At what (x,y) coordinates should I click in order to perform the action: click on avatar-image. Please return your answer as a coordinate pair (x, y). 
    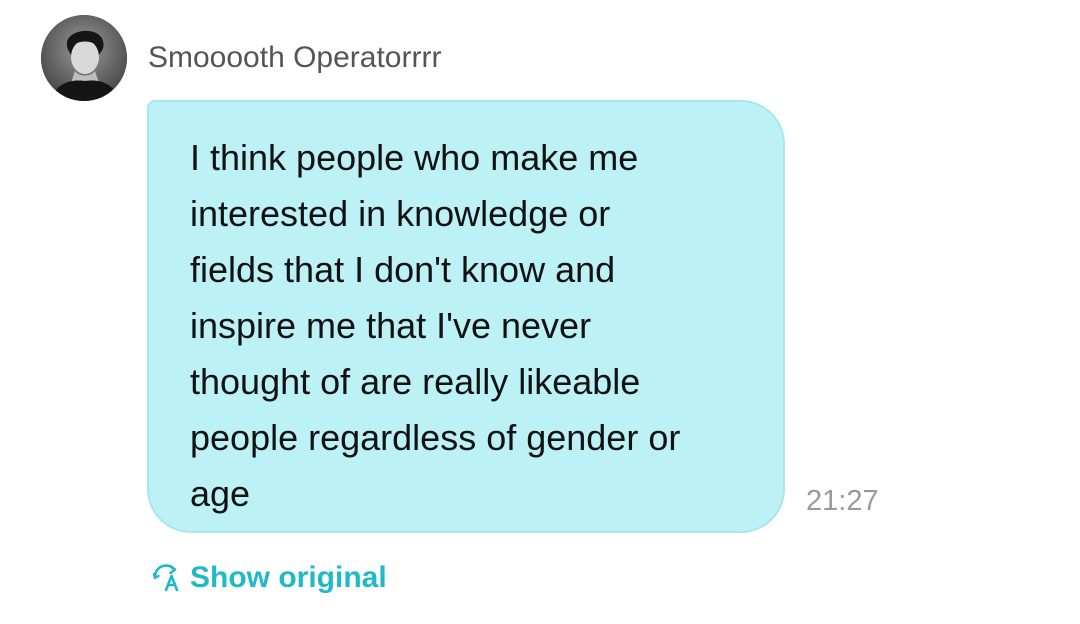
    Looking at the image, I should click on (84, 58).